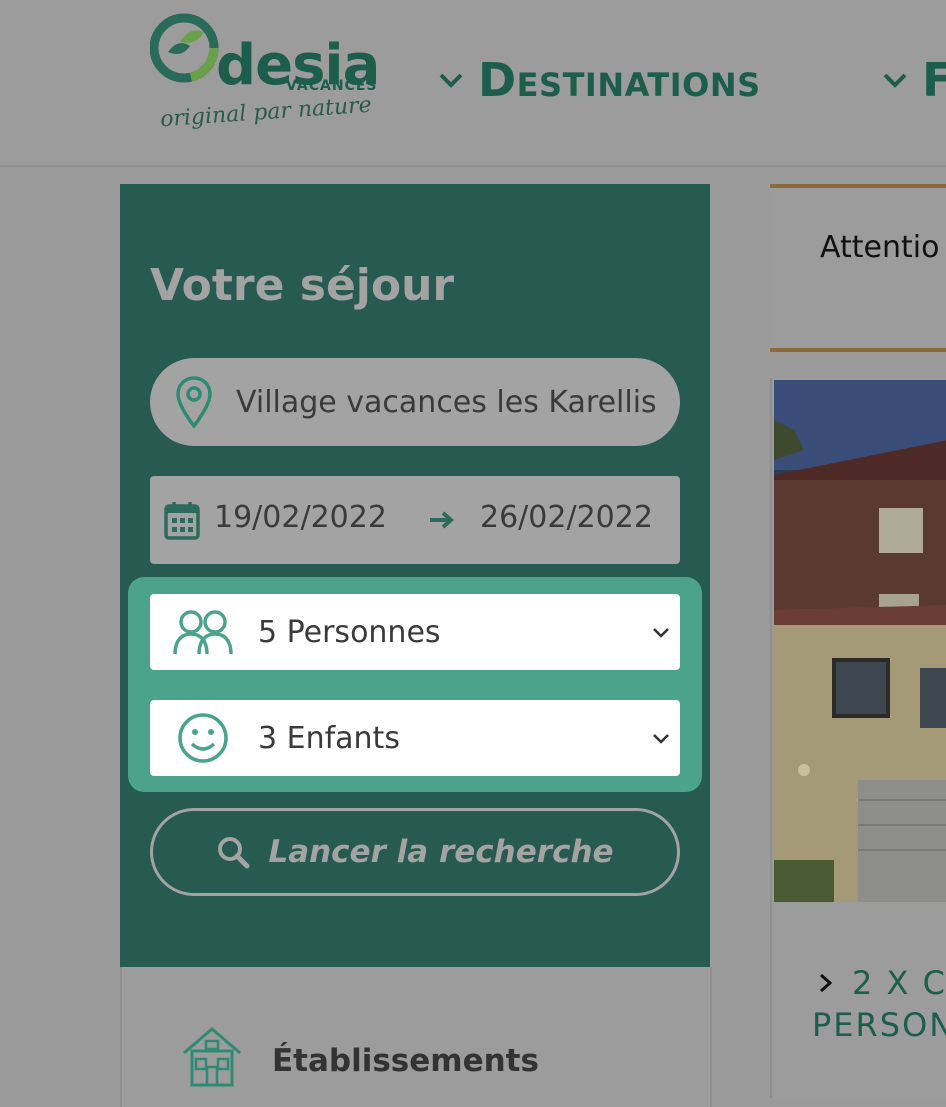 The image size is (946, 1107). I want to click on persons-value: 5 Personnes, so click(349, 632).